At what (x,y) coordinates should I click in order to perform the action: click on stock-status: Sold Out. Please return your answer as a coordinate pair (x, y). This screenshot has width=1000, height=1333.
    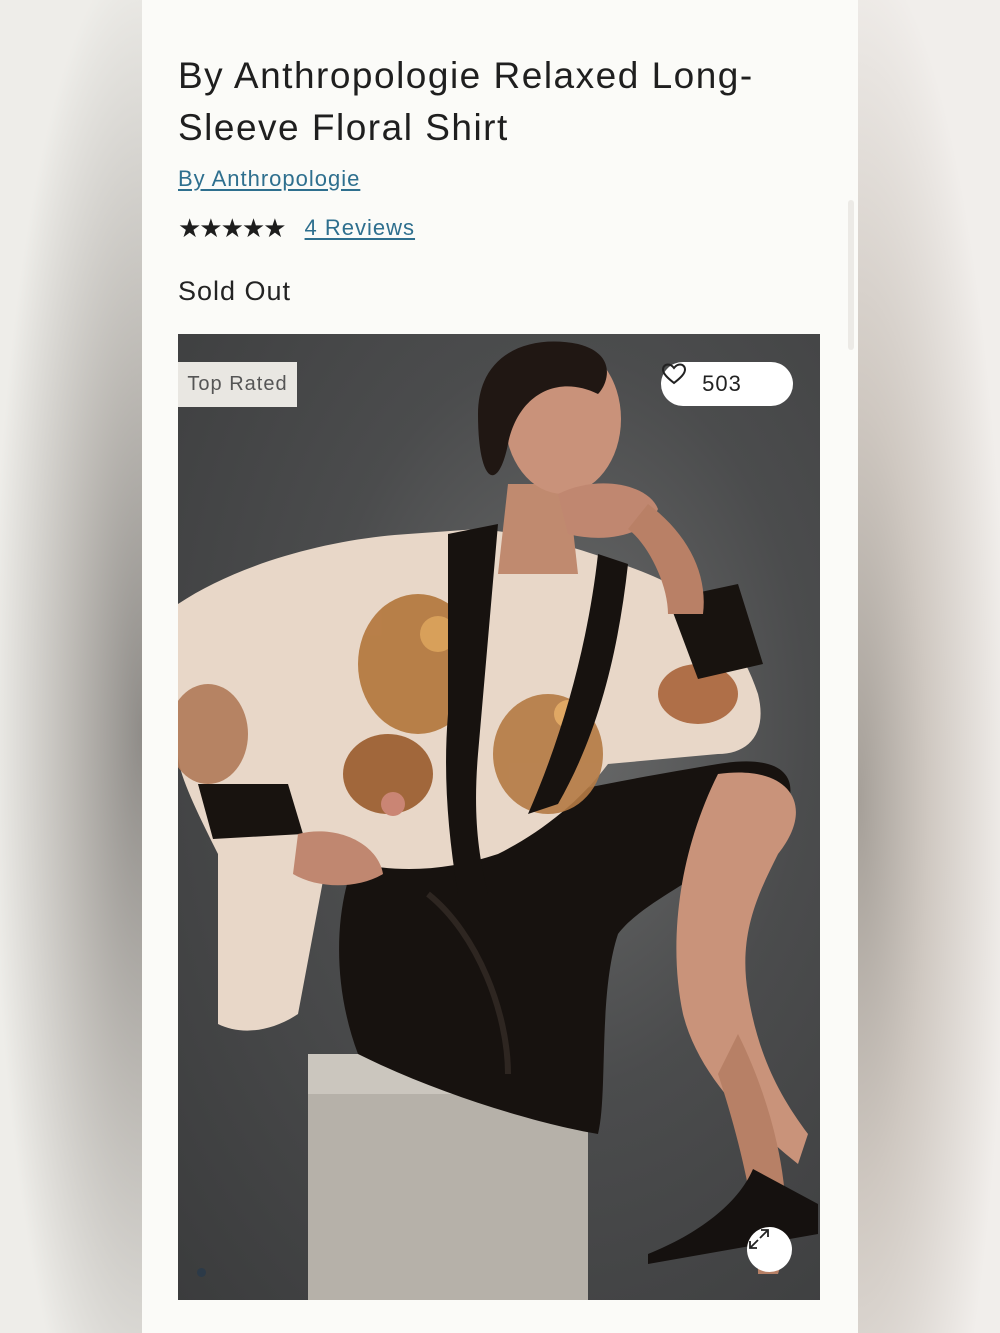
    Looking at the image, I should click on (235, 291).